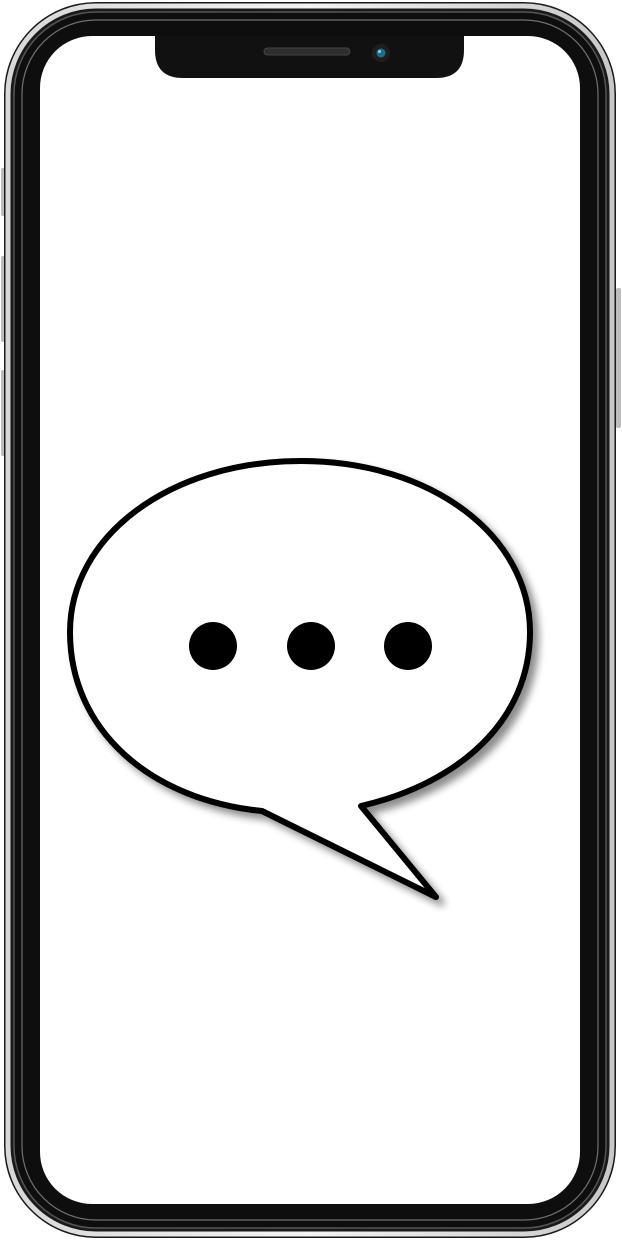 This screenshot has width=622, height=1241. I want to click on typing-indicator, so click(310, 646).